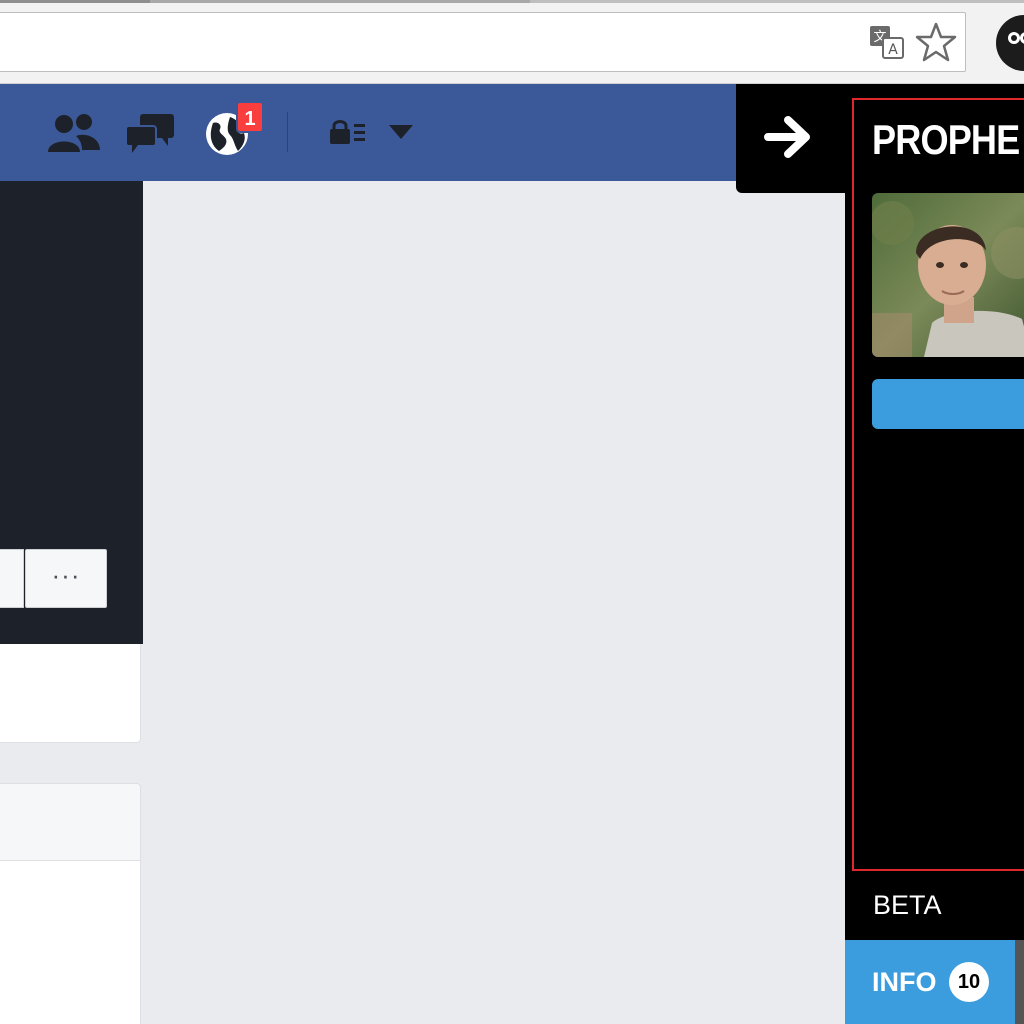 This screenshot has height=1024, width=1024. I want to click on beta-label: BETA, so click(907, 905).